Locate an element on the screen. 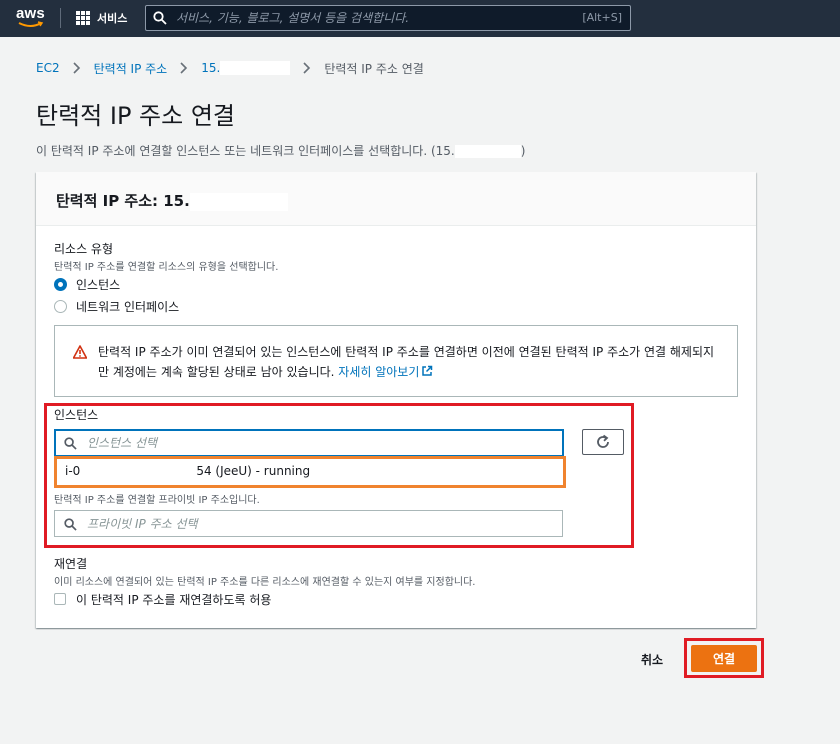  instance-label: 인스턴스 is located at coordinates (76, 415).